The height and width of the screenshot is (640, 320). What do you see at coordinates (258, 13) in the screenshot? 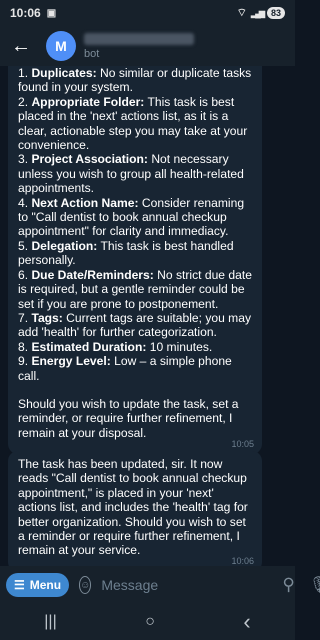
I see `signal-icon: ▂▄▆` at bounding box center [258, 13].